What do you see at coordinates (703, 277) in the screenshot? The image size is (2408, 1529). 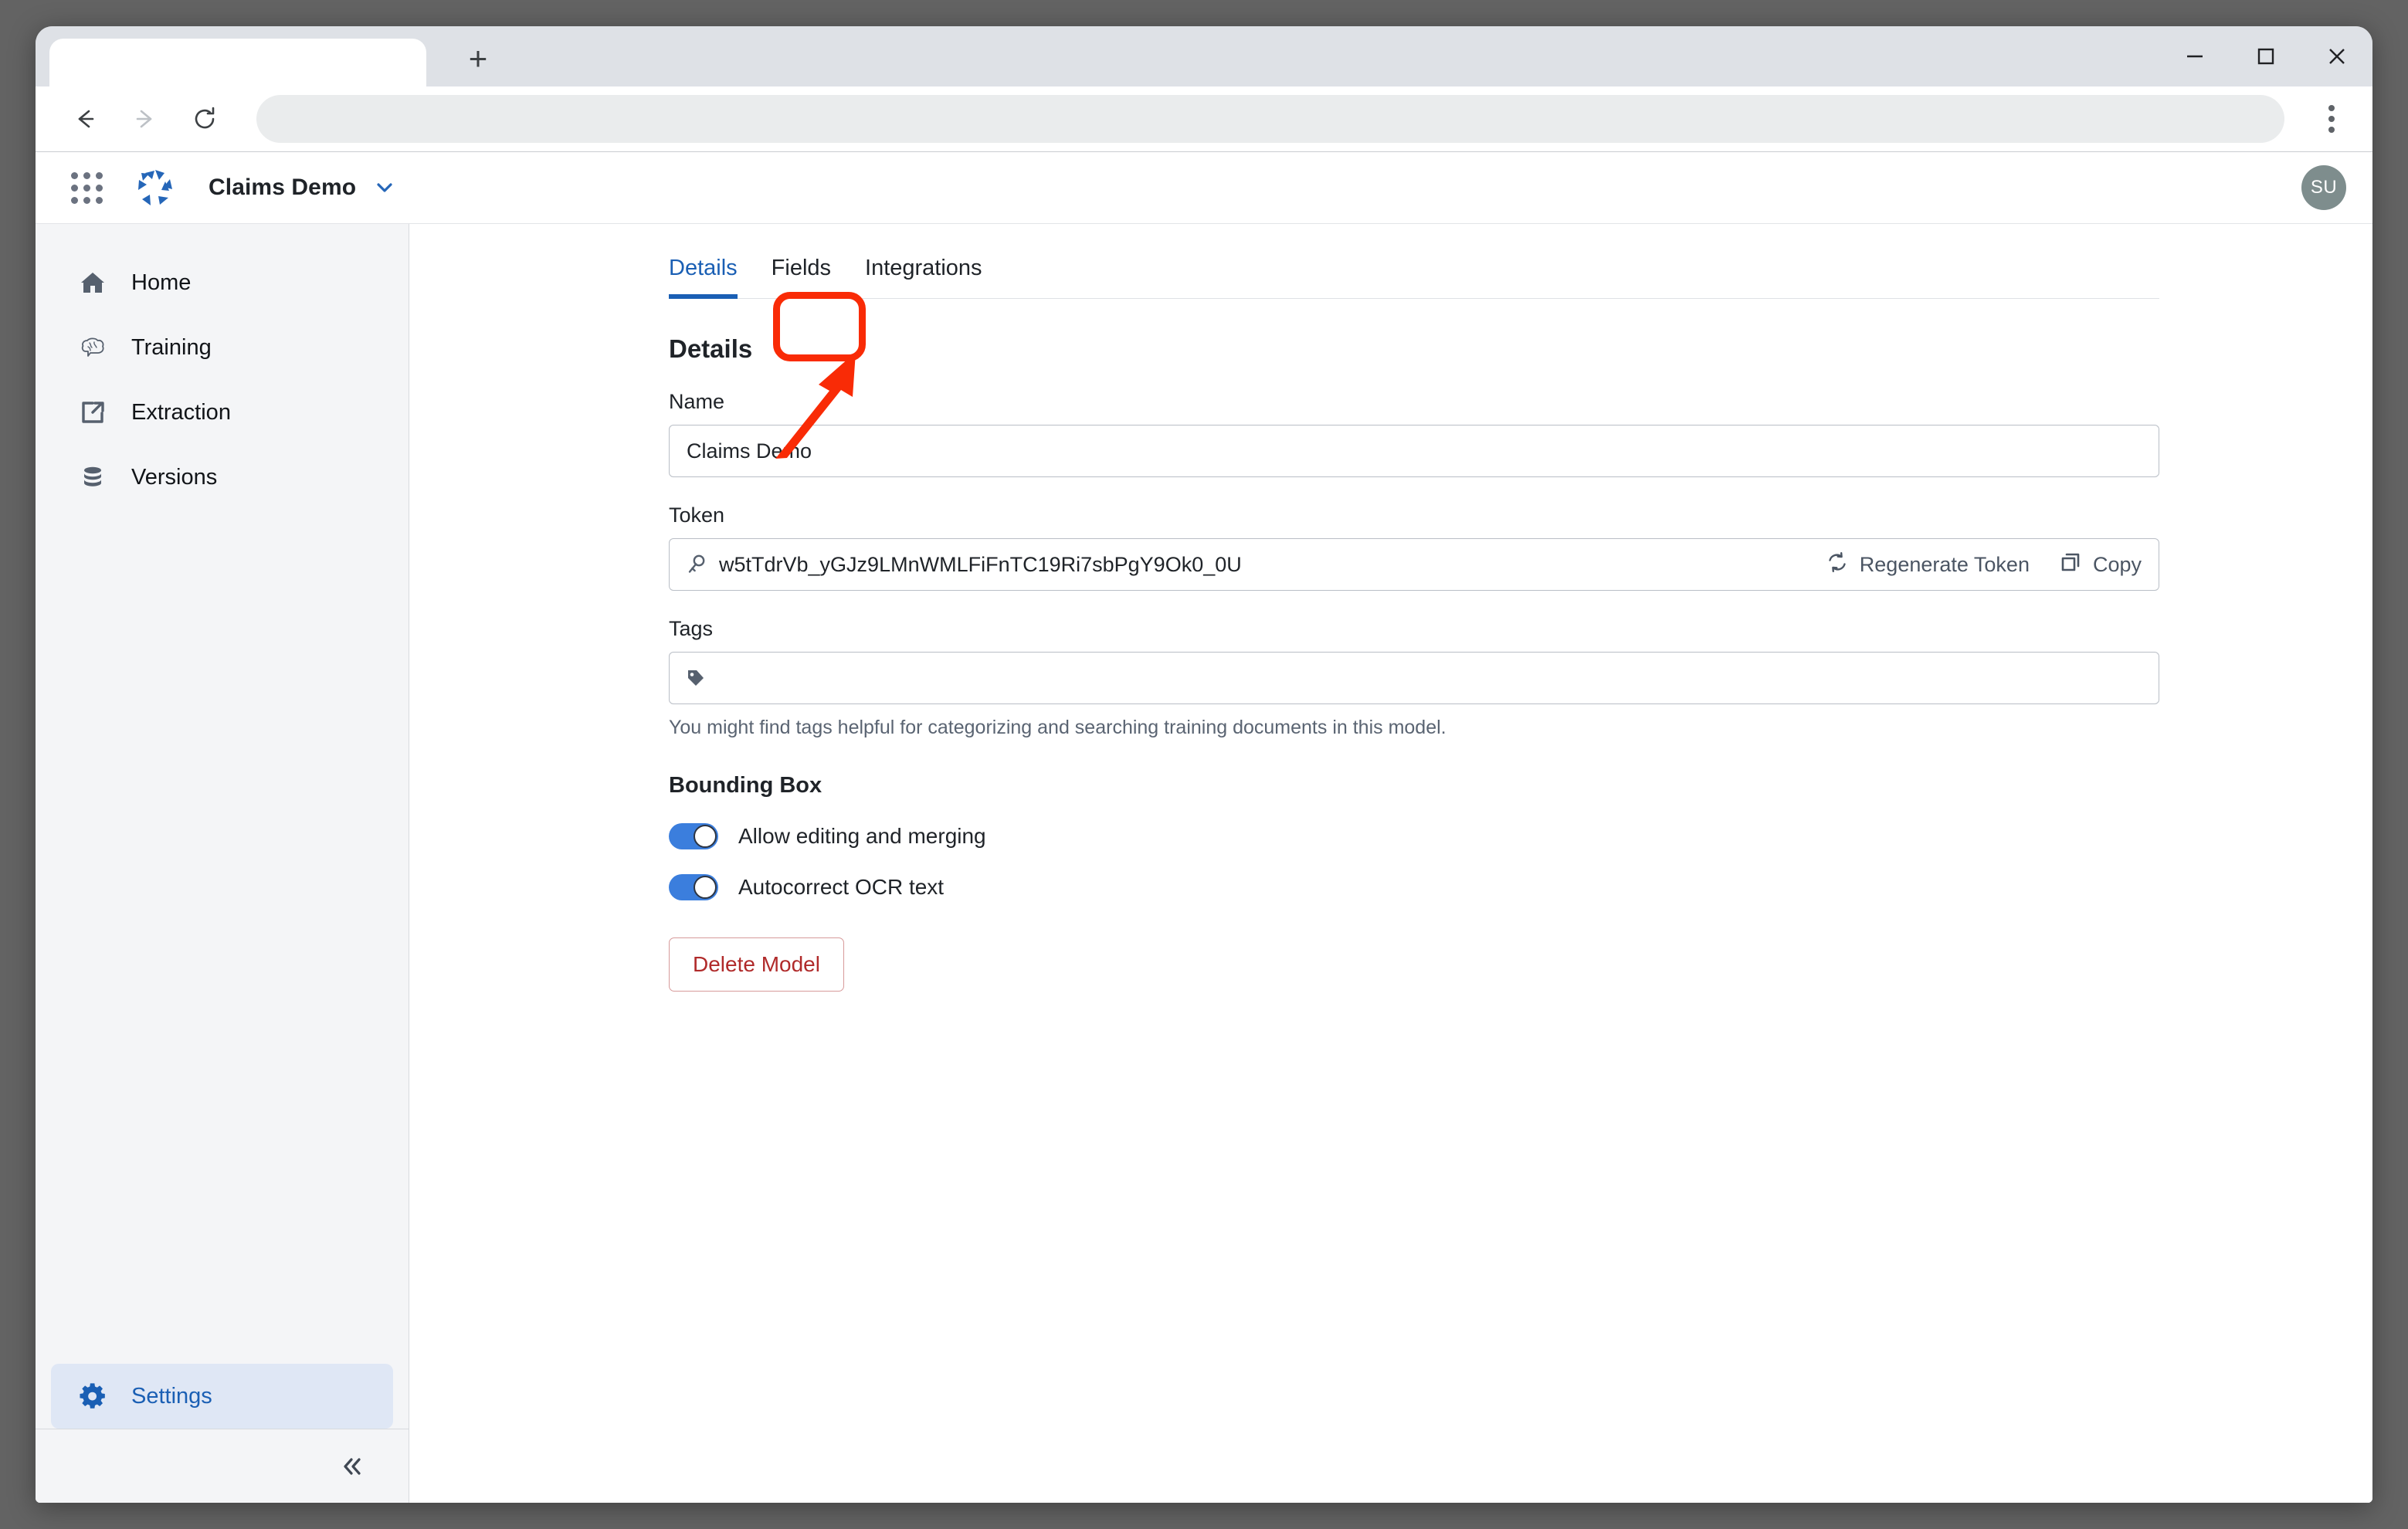 I see `tab-details: Details` at bounding box center [703, 277].